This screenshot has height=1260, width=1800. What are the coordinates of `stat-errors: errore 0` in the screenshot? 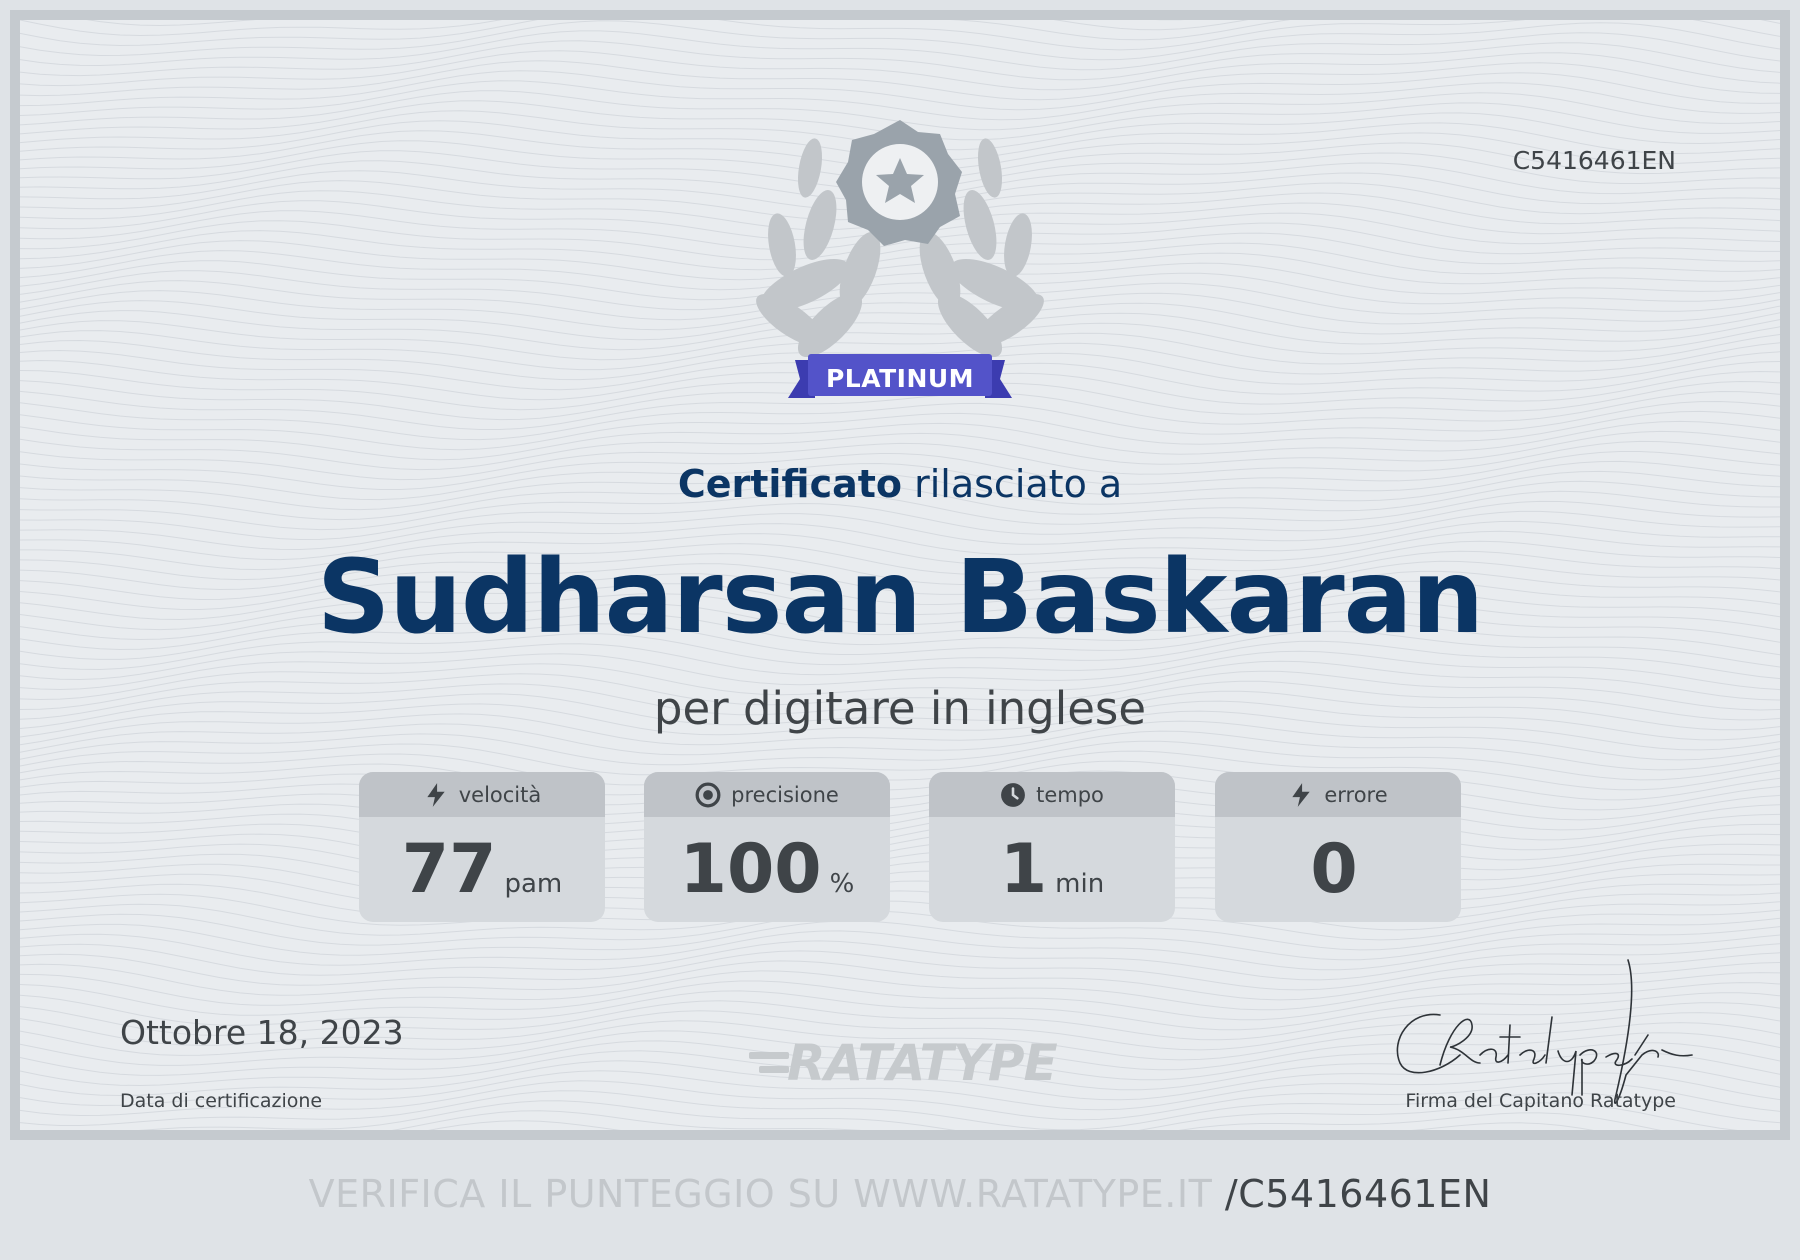 It's located at (1338, 847).